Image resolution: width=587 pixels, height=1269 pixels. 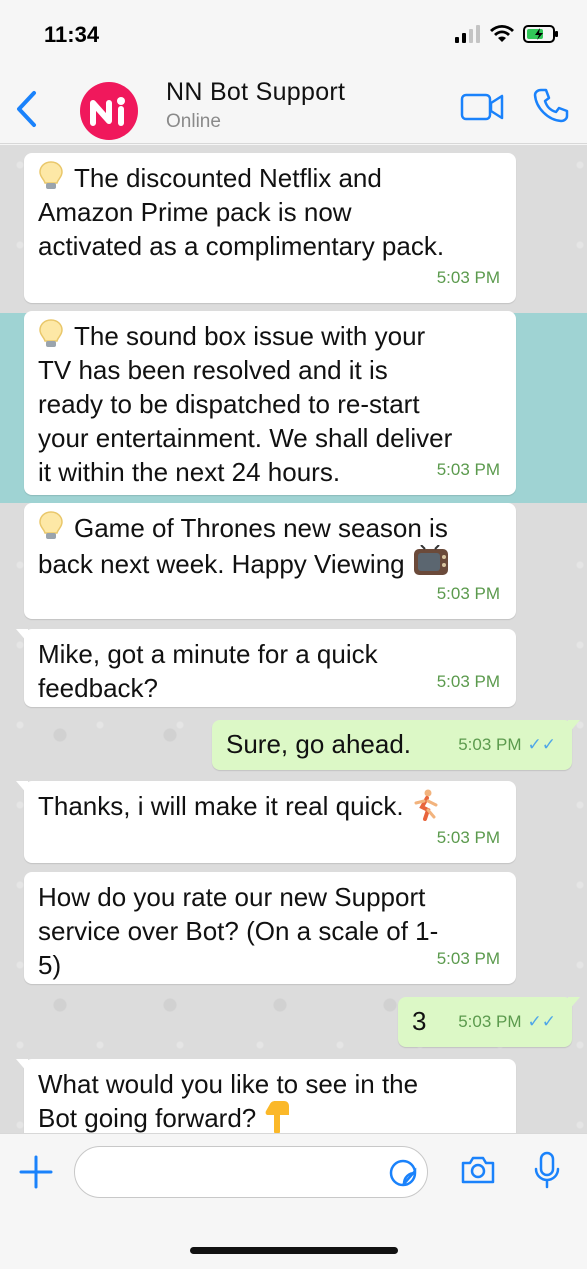 I want to click on runner-icon, so click(x=426, y=805).